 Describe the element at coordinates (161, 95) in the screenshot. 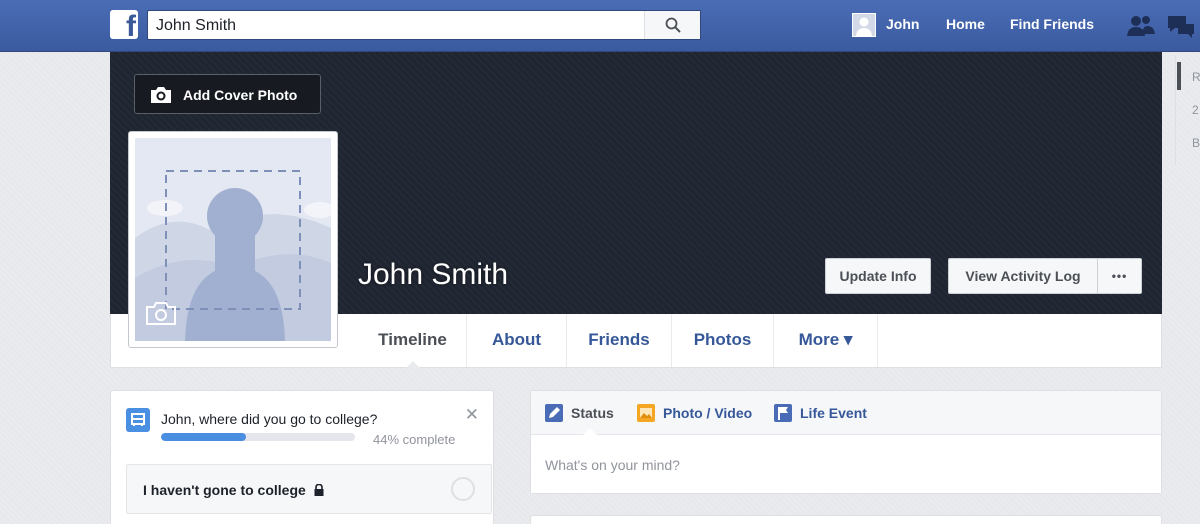

I see `camera-icon` at that location.